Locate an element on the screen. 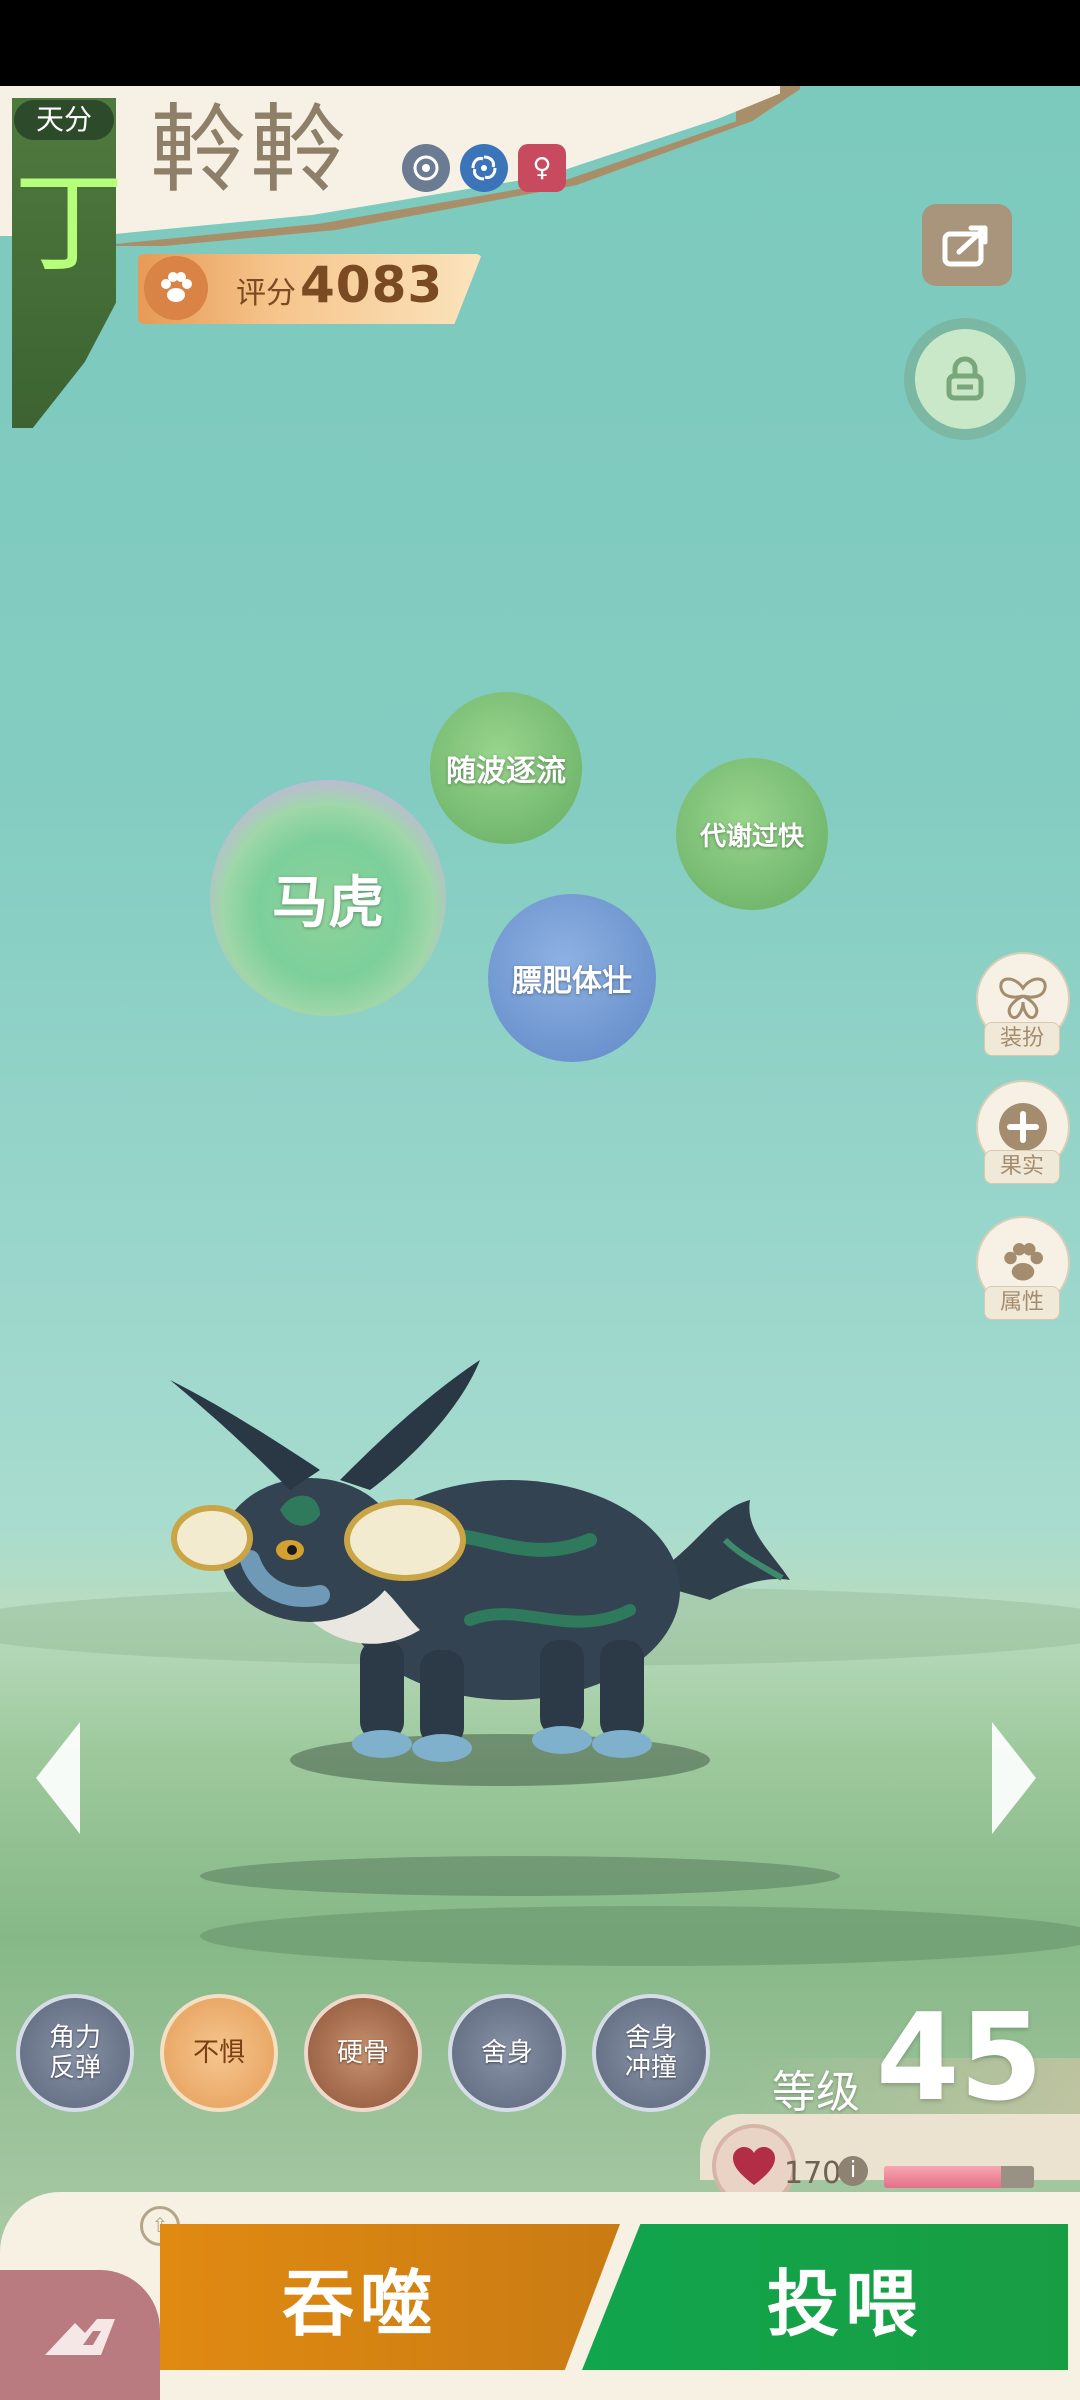  skill-1-label: 角力 反弹 is located at coordinates (74, 2053).